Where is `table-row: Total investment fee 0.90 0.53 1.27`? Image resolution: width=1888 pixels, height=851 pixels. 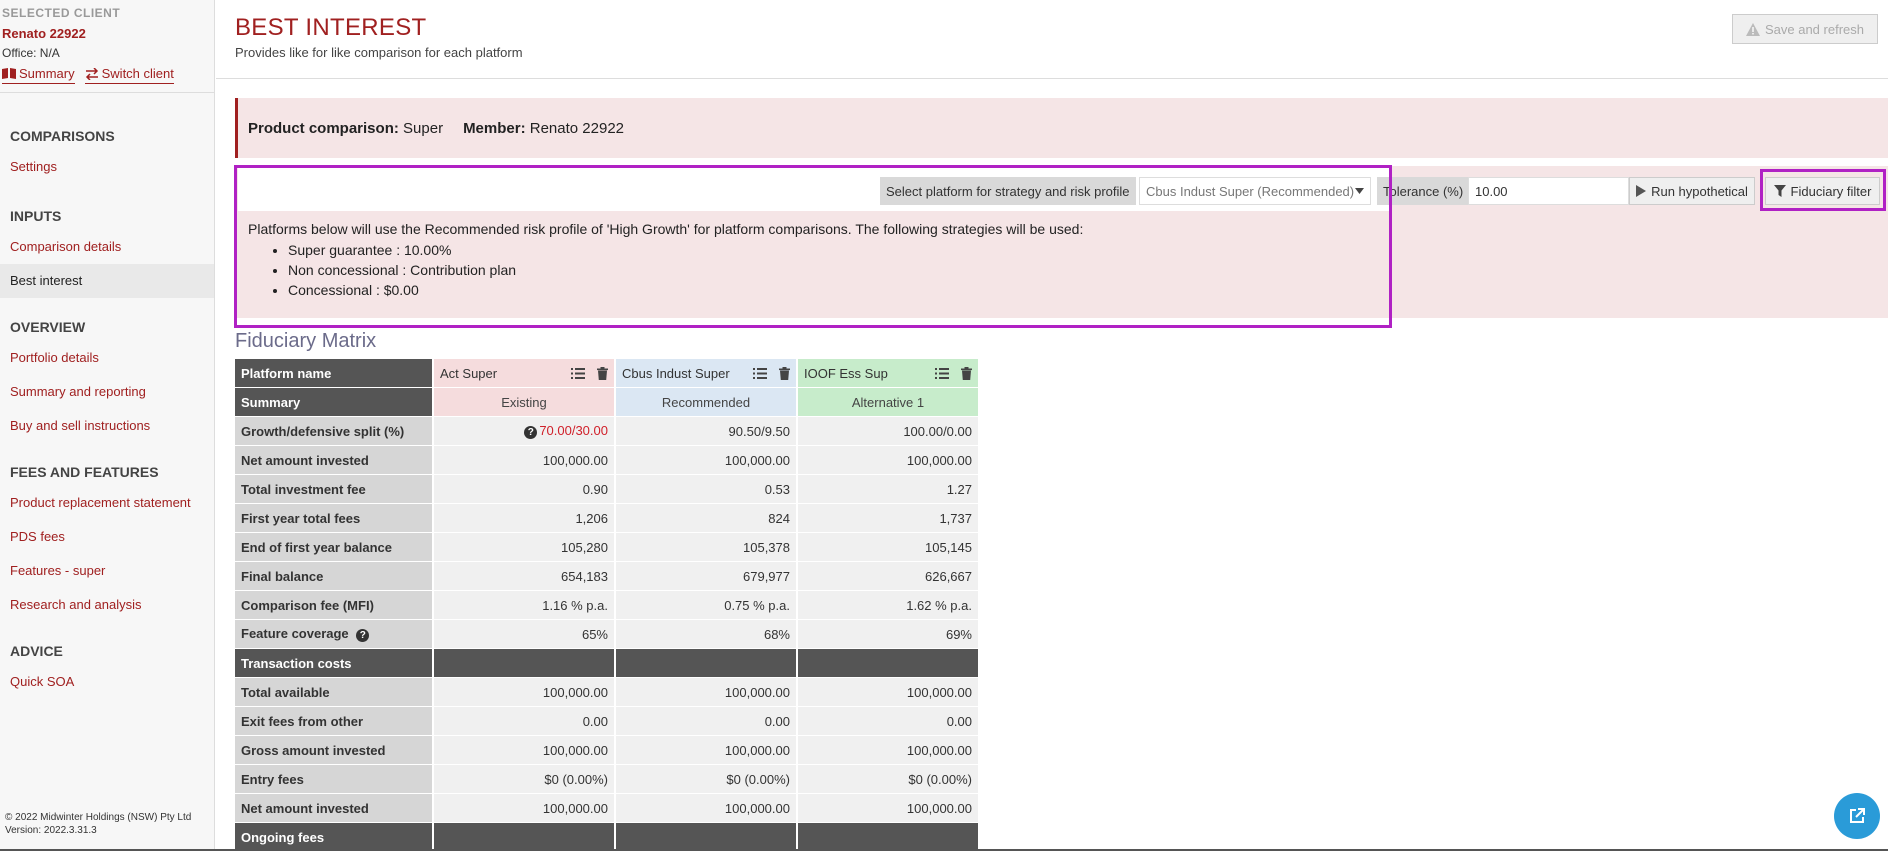
table-row: Total investment fee 0.90 0.53 1.27 is located at coordinates (606, 489).